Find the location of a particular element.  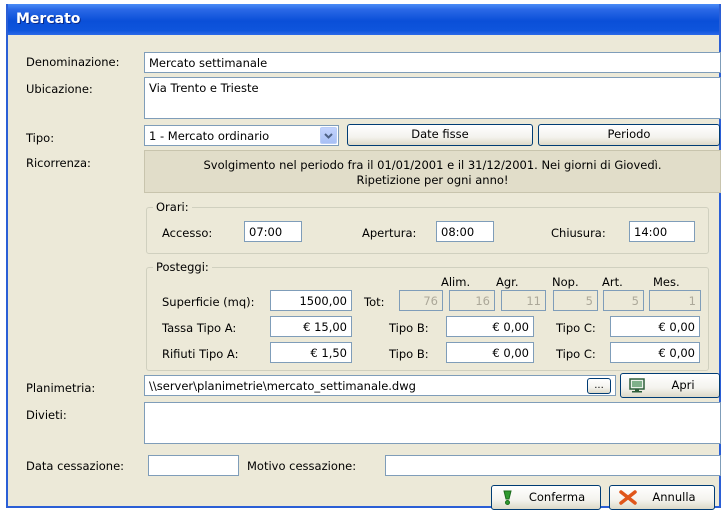

denominazione-label: Denominazione: is located at coordinates (73, 62).